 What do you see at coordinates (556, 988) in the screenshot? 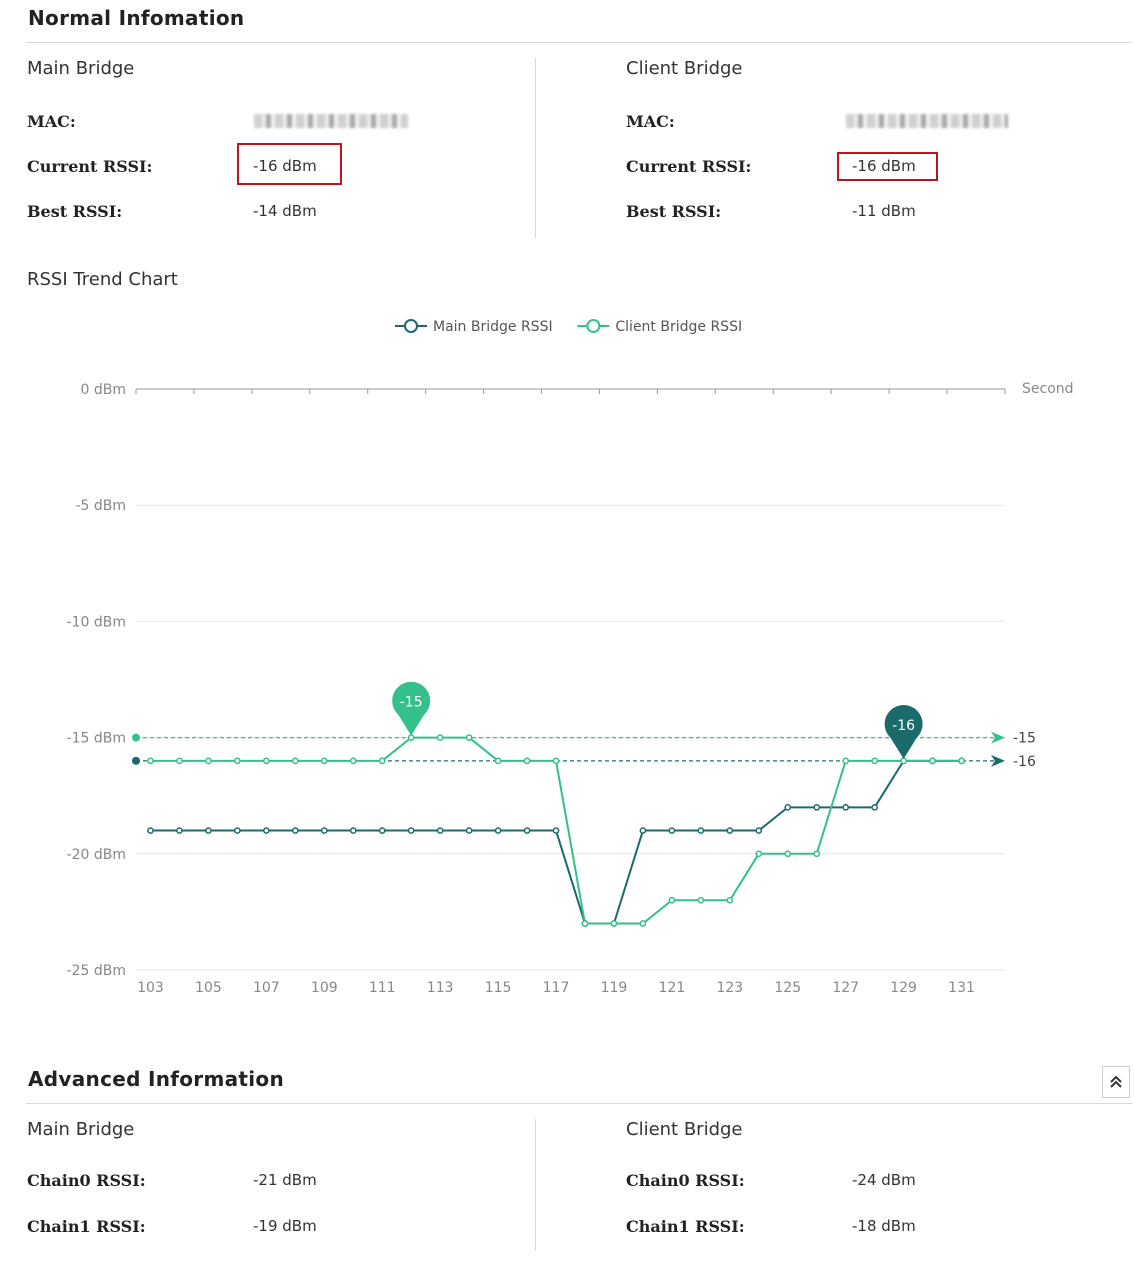
I see `x-tick-label: 117` at bounding box center [556, 988].